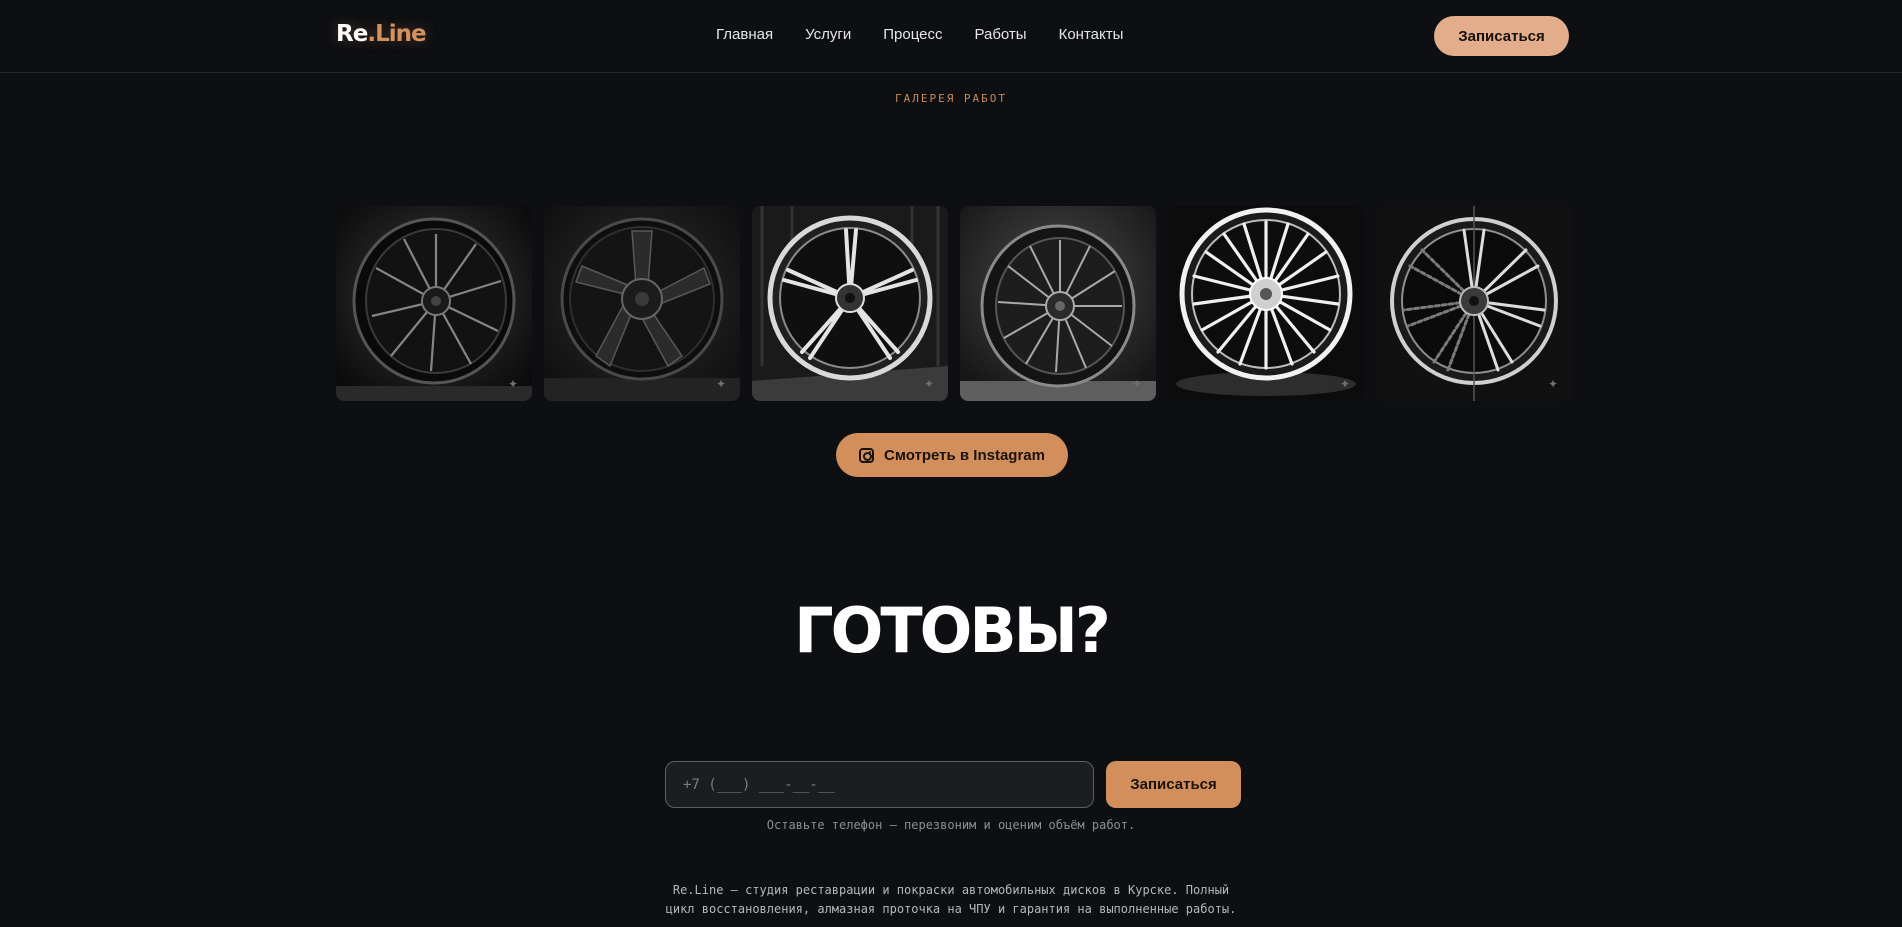 The width and height of the screenshot is (1902, 927). Describe the element at coordinates (1474, 303) in the screenshot. I see `gallery-image-6: ✦` at that location.